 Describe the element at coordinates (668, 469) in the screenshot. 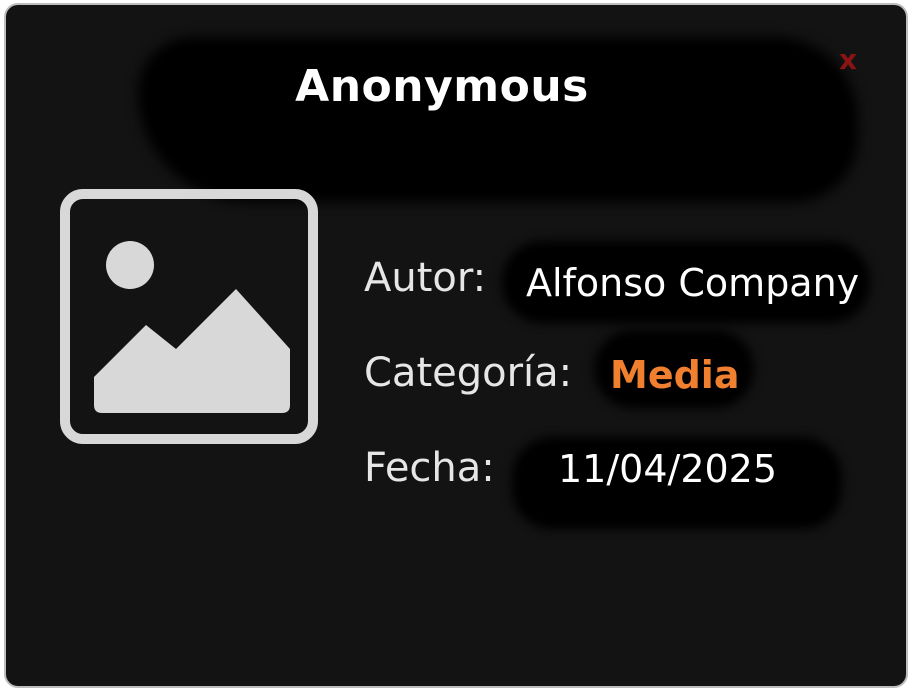

I see `date-value: 11/04/2025` at that location.